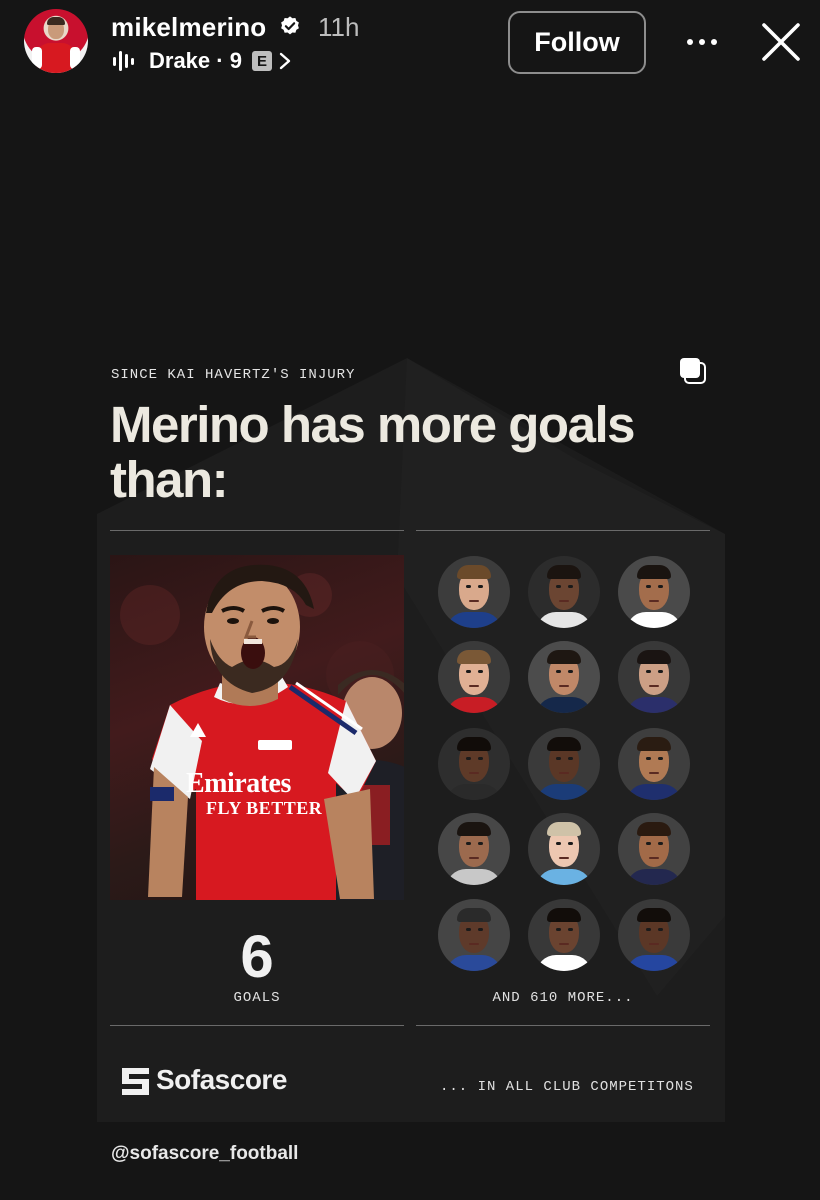 The image size is (820, 1200). What do you see at coordinates (372, 452) in the screenshot?
I see `card-headline: Merino has more goals than:` at bounding box center [372, 452].